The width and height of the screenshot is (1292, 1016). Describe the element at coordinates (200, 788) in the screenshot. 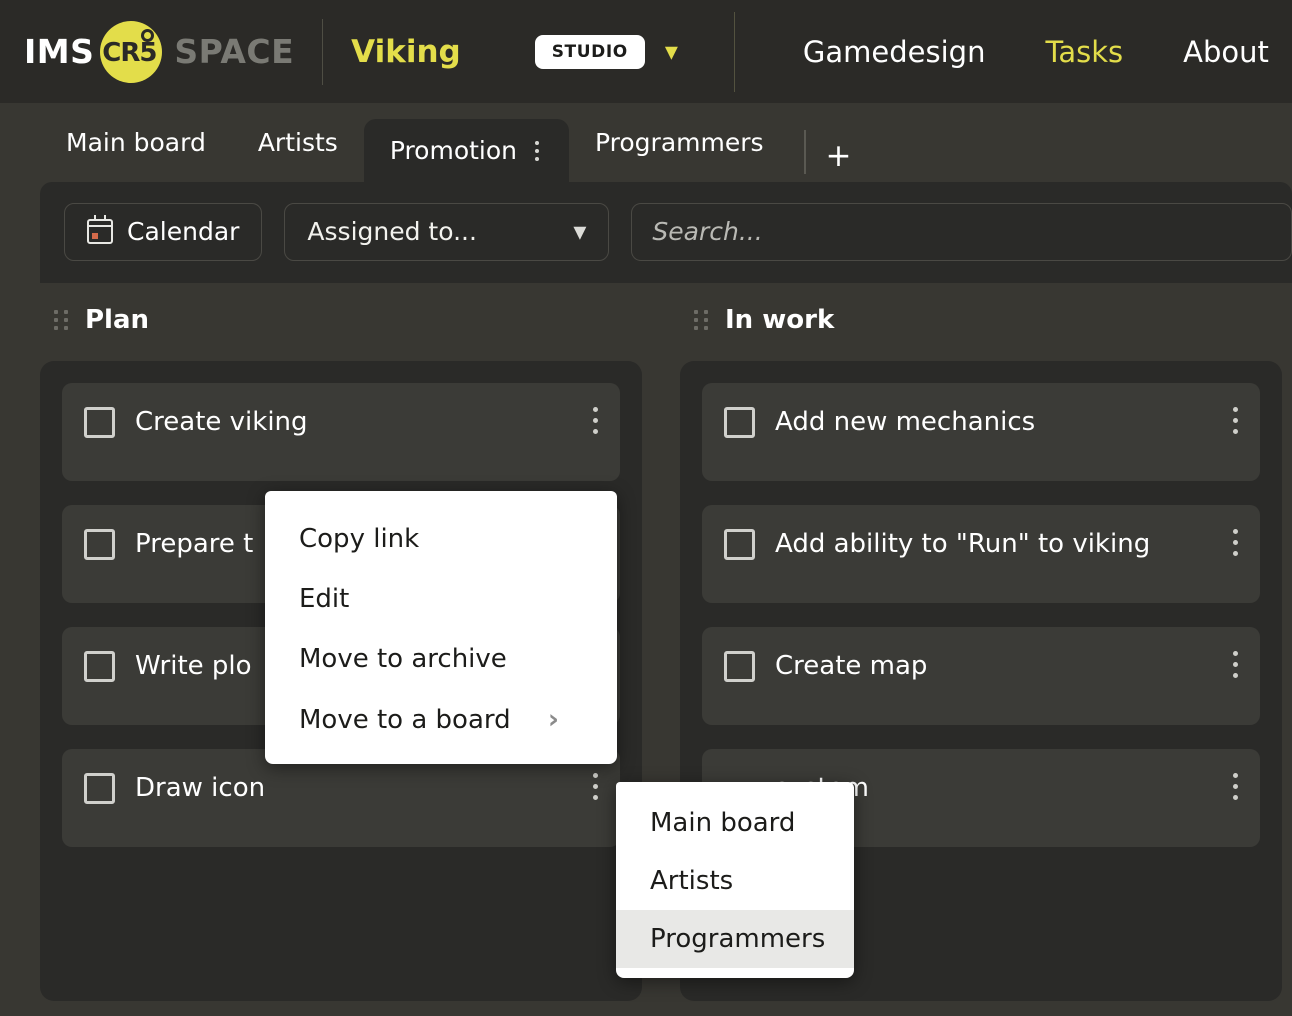

I see `task-title: Draw icon` at that location.